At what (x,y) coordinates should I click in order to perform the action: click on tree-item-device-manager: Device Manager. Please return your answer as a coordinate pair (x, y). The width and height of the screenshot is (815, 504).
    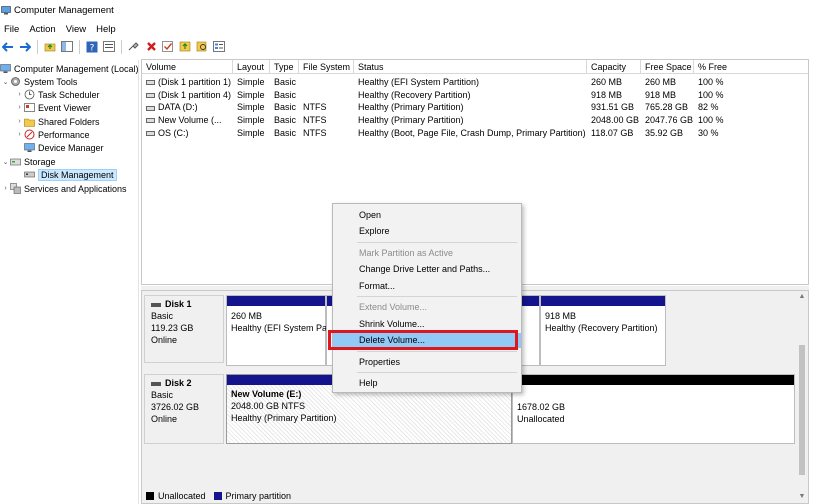
    Looking at the image, I should click on (64, 147).